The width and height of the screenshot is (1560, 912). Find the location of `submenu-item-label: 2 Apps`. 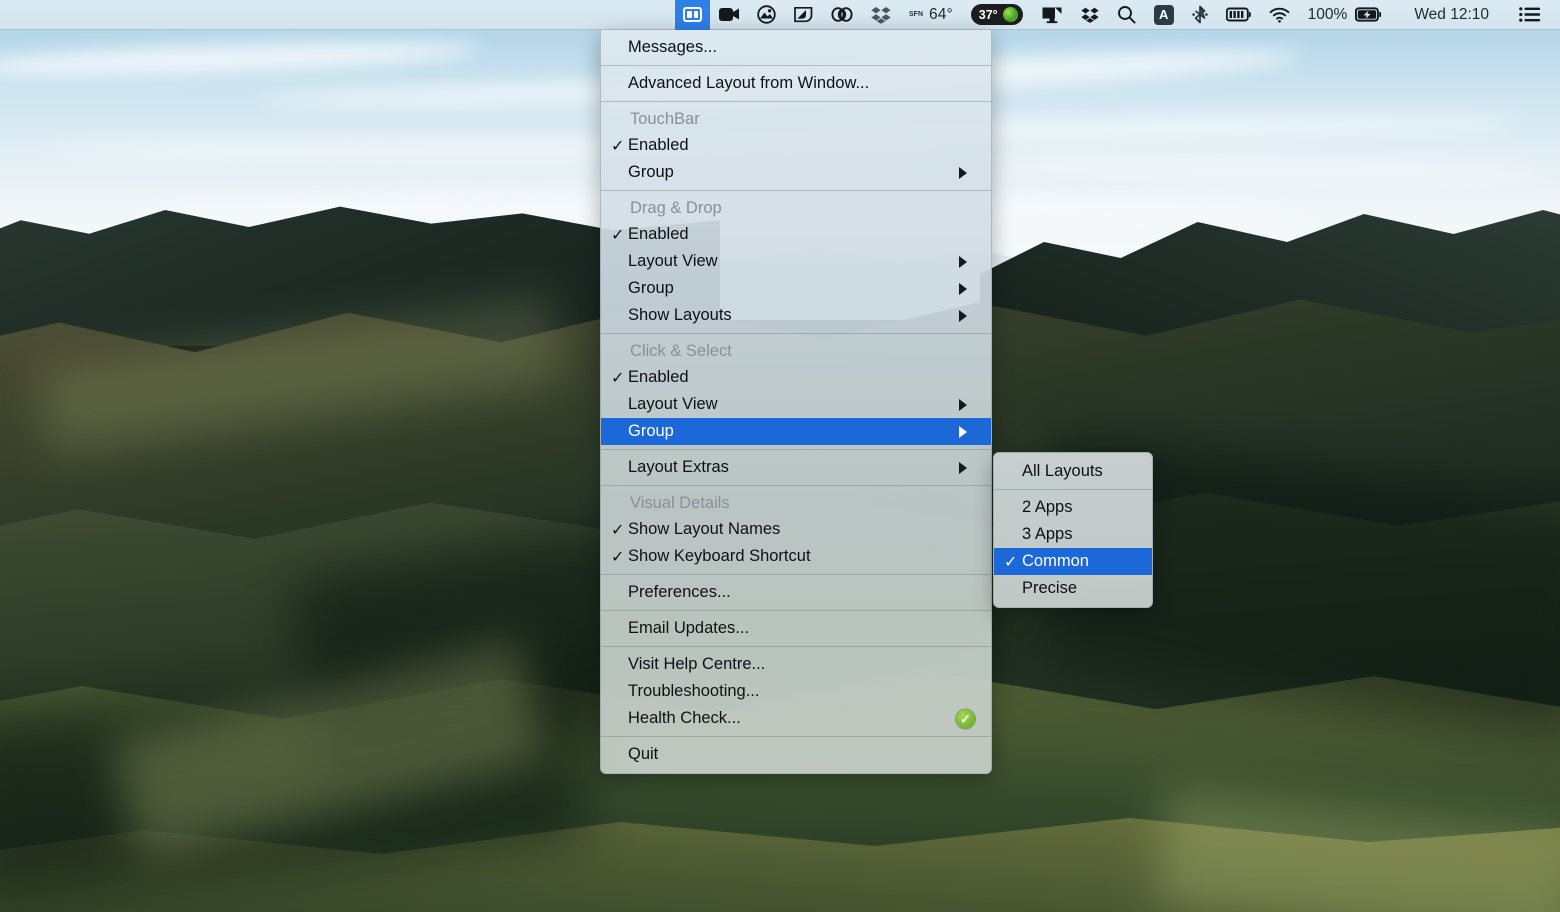

submenu-item-label: 2 Apps is located at coordinates (1047, 507).